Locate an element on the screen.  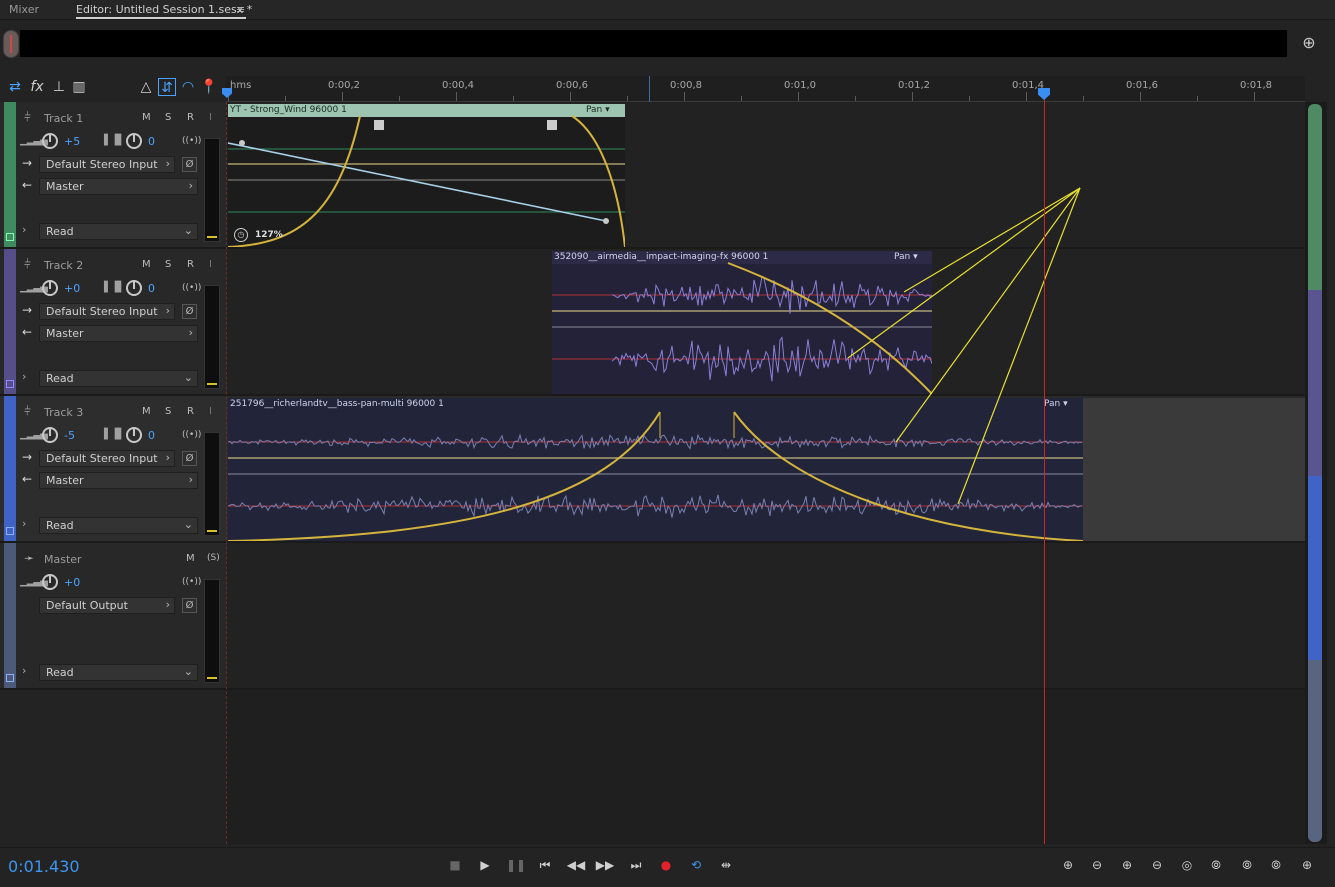
zoom-in-time-icon: ⊕ is located at coordinates (1127, 865).